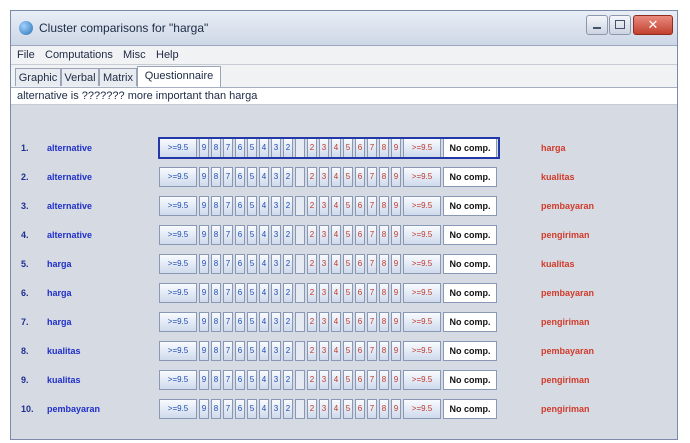 This screenshot has height=443, width=690. I want to click on menu-computations: Computations, so click(79, 55).